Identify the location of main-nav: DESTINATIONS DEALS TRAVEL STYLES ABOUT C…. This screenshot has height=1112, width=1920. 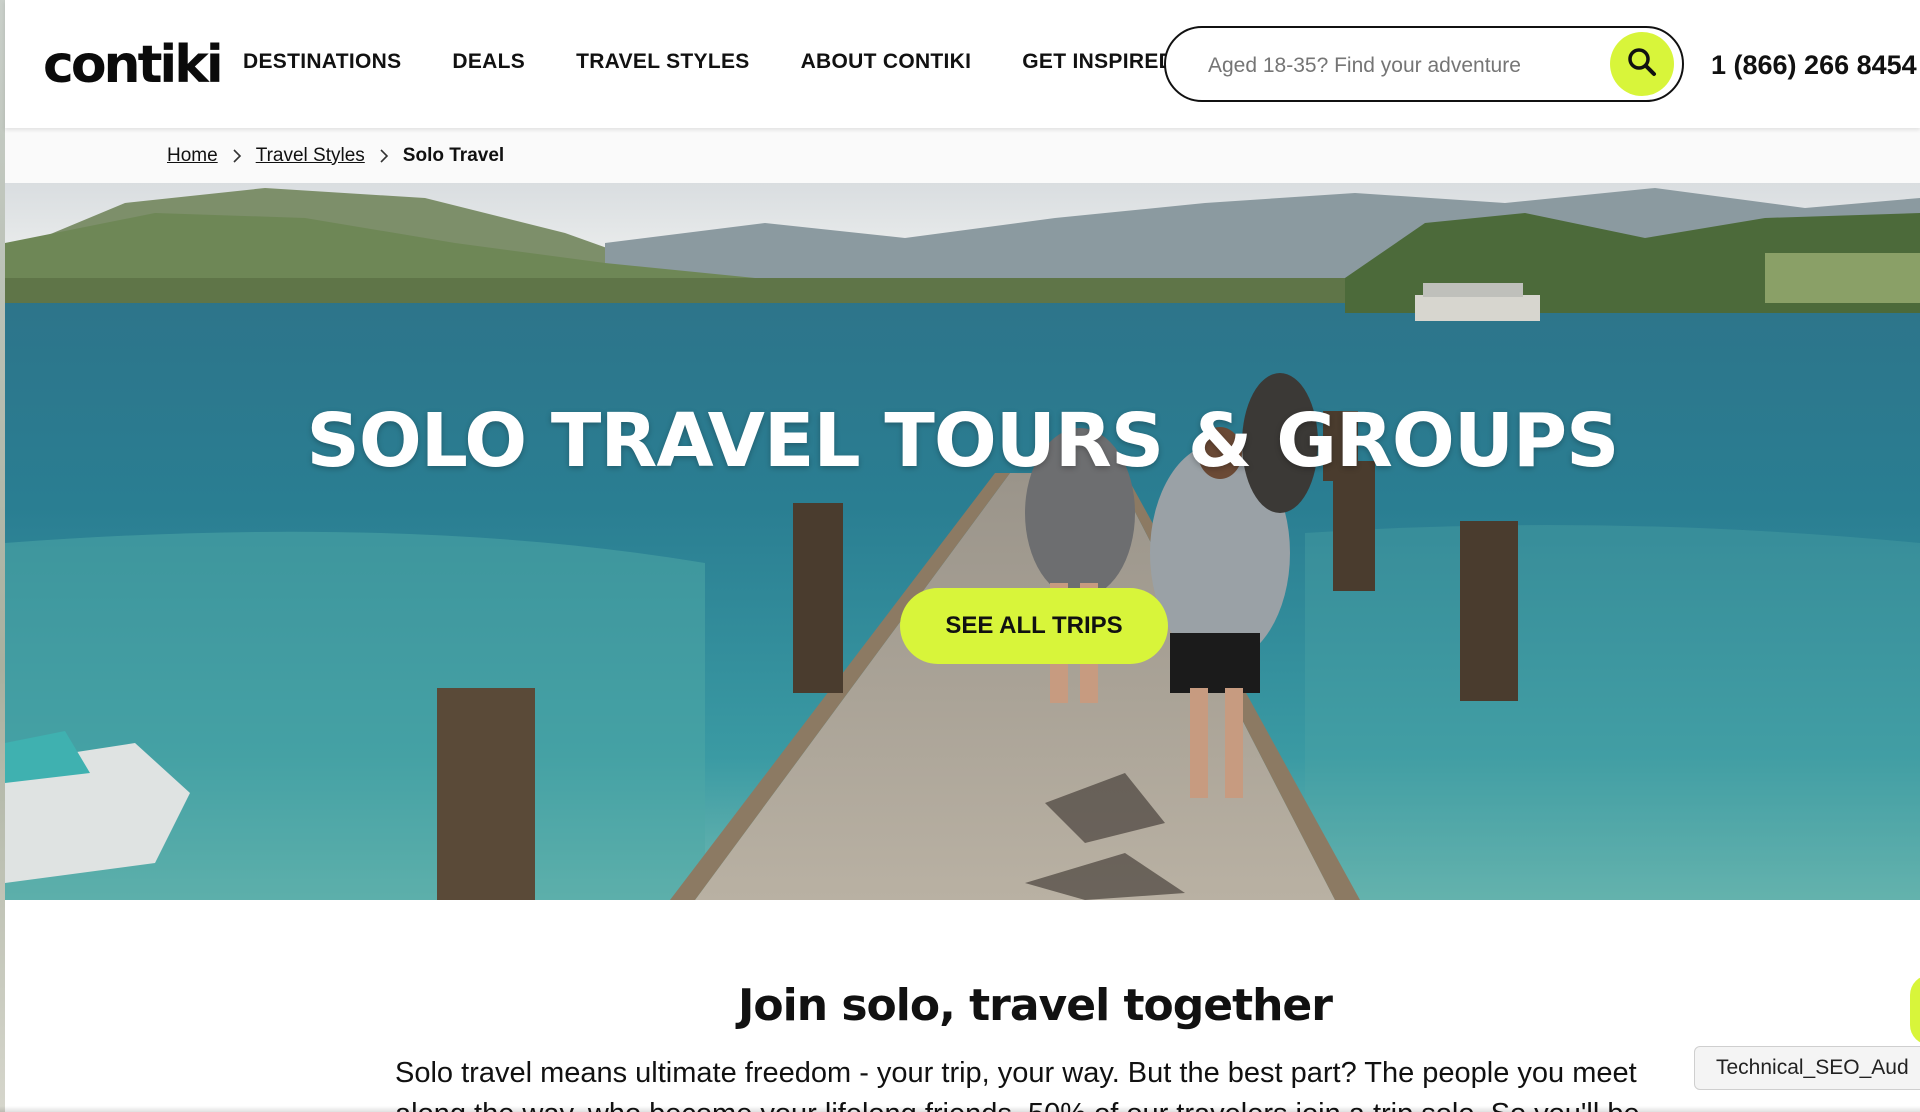
(734, 62).